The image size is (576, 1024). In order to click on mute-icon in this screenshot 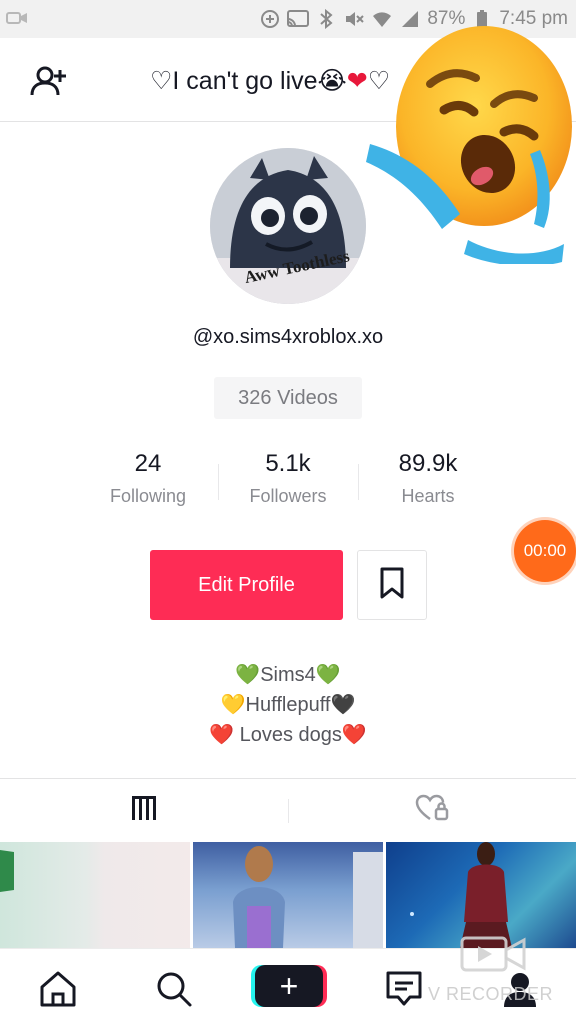, I will do `click(354, 19)`.